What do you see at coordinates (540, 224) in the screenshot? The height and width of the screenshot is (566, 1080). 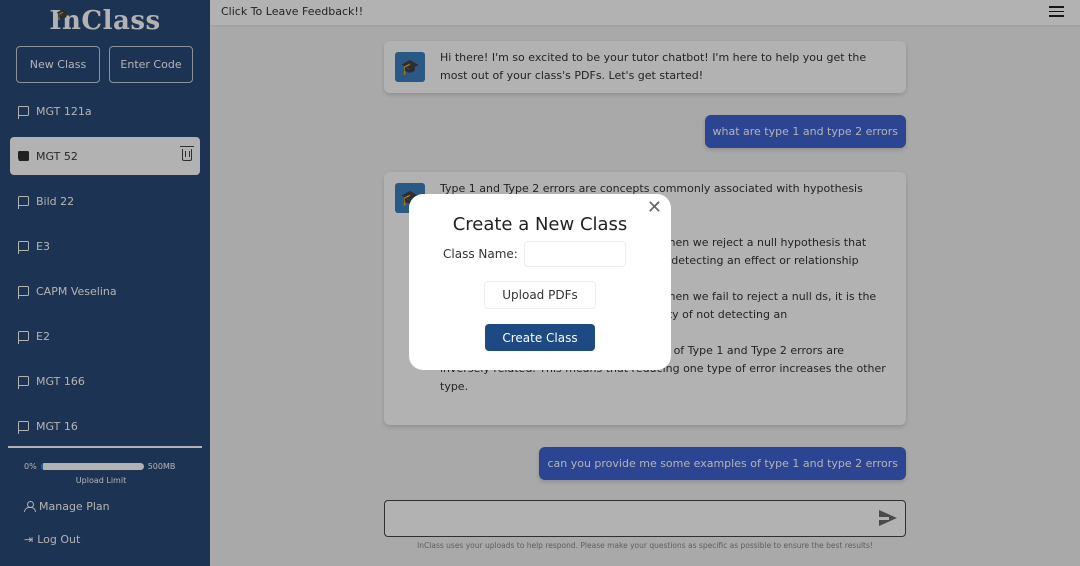 I see `modal-title: Create a New Class` at bounding box center [540, 224].